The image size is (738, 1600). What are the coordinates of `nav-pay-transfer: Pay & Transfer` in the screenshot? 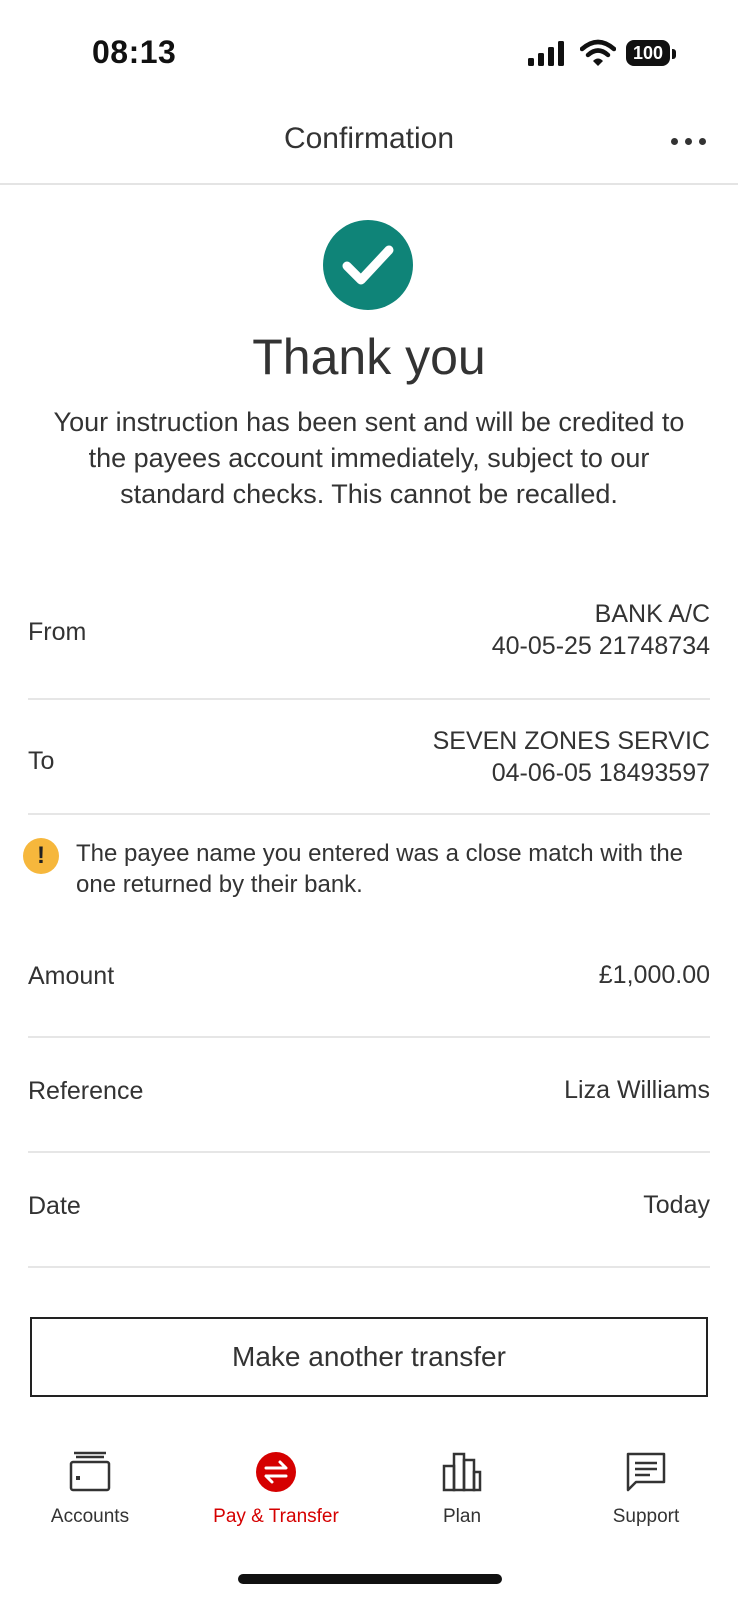 It's located at (276, 1489).